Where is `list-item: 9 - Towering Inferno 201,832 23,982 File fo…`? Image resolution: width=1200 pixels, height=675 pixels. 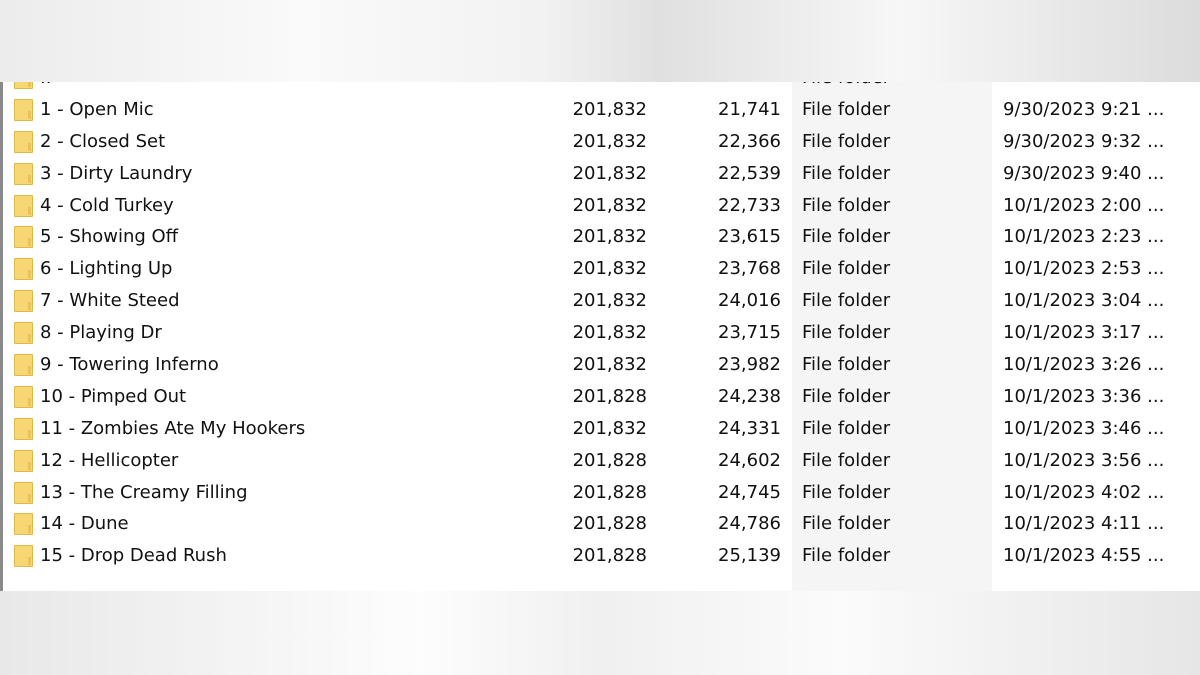
list-item: 9 - Towering Inferno 201,832 23,982 File fo… is located at coordinates (600, 365).